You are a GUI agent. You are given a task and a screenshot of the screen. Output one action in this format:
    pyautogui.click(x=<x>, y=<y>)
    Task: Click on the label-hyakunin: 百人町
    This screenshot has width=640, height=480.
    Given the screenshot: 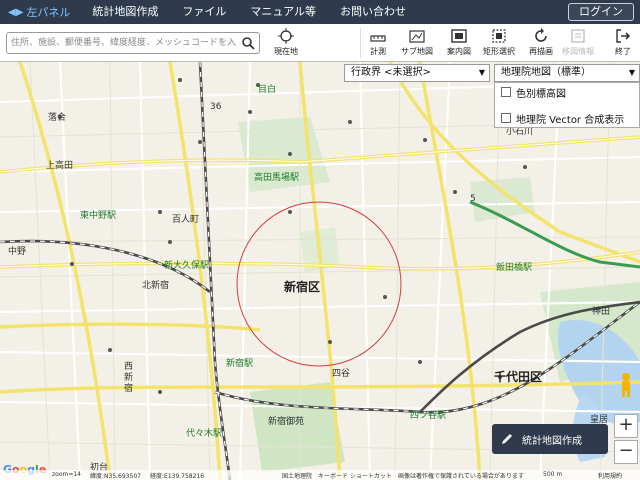 What is the action you would take?
    pyautogui.click(x=186, y=220)
    